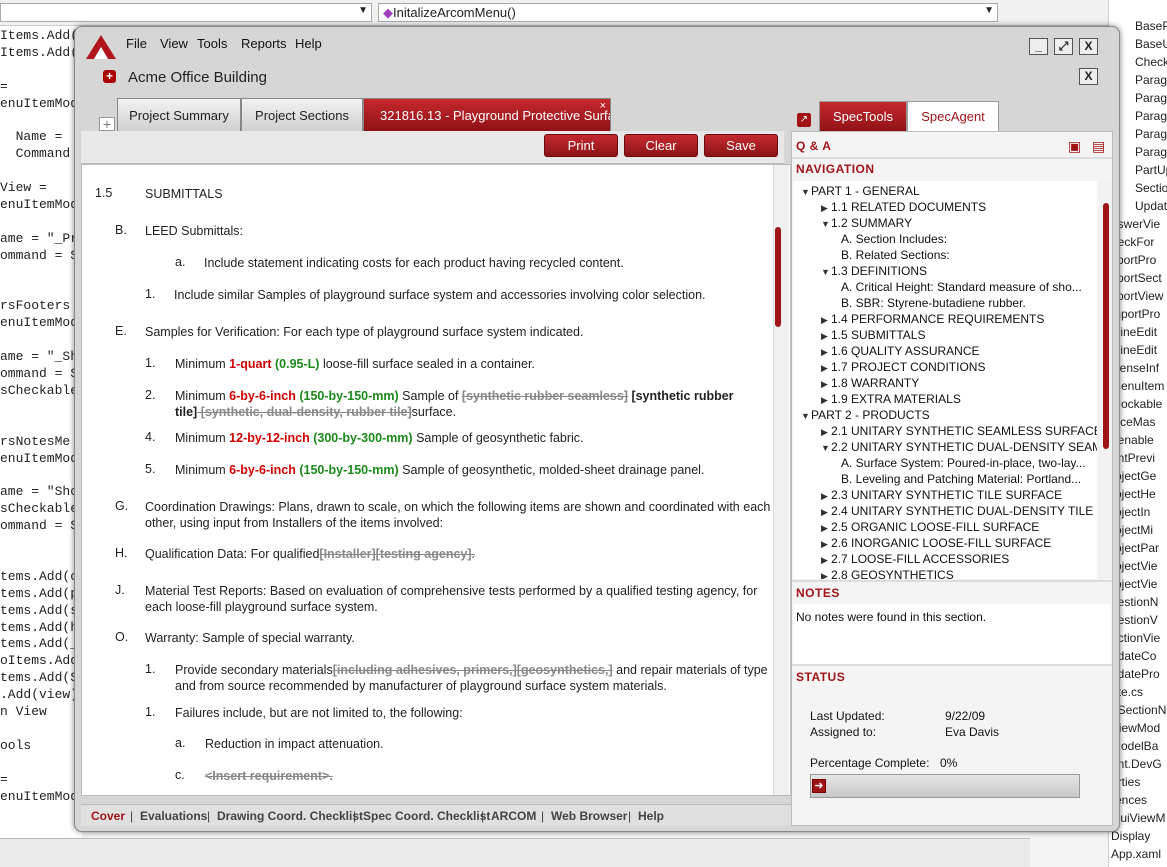 This screenshot has height=867, width=1167. What do you see at coordinates (581, 145) in the screenshot?
I see `print-button: Print` at bounding box center [581, 145].